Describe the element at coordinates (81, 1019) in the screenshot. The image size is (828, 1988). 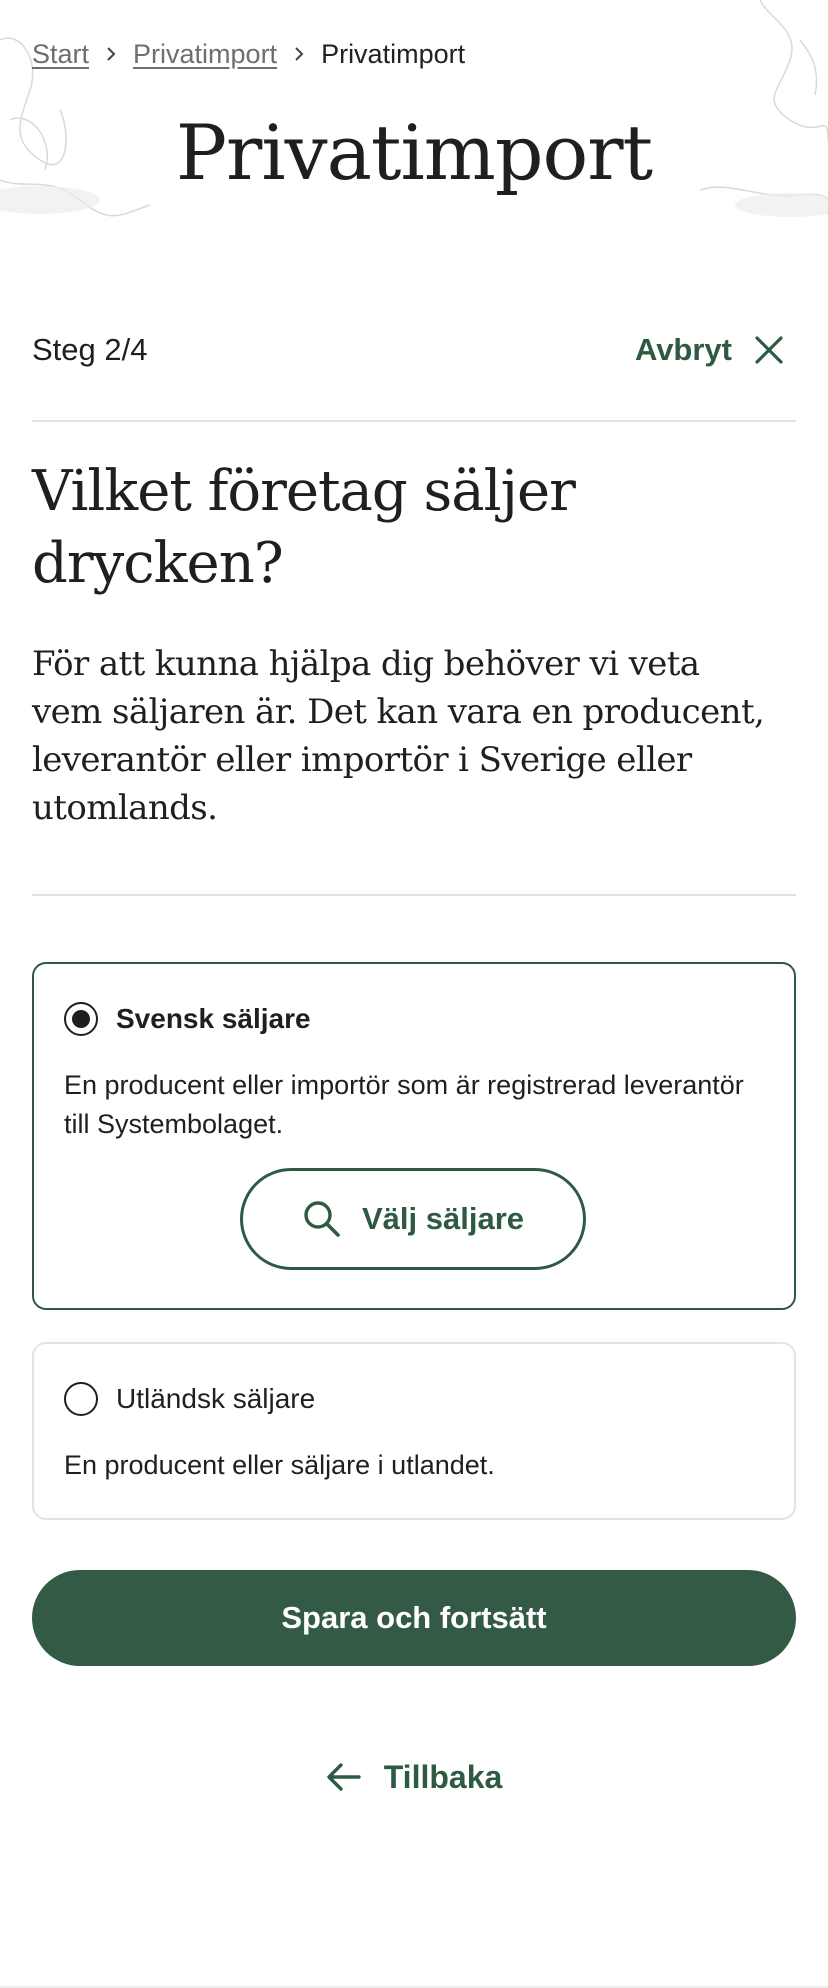
I see `radio-button-checked` at that location.